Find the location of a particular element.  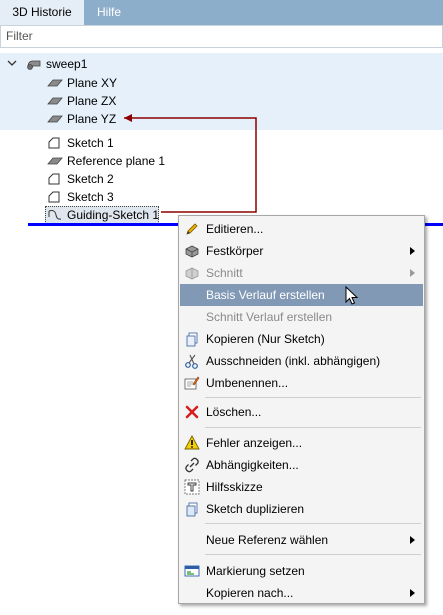

menu-item-label: Neue Referenz wählen is located at coordinates (267, 540).